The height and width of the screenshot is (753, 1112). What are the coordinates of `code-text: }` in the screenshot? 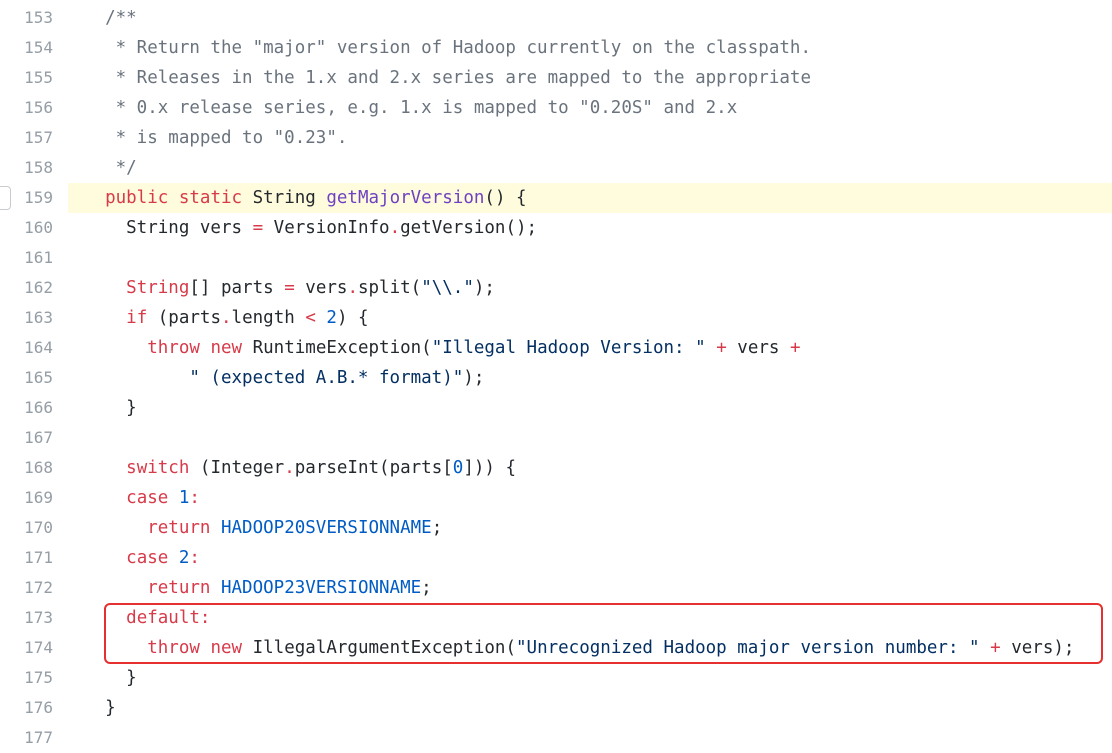 It's located at (110, 408).